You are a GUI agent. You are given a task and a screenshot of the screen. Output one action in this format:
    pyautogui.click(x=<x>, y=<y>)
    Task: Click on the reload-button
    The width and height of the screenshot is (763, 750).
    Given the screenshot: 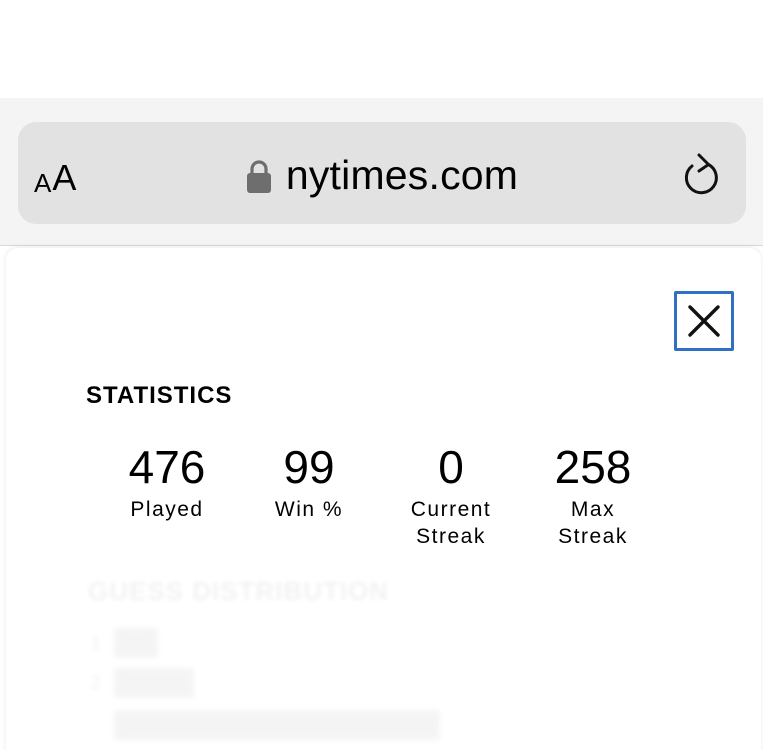 What is the action you would take?
    pyautogui.click(x=702, y=174)
    